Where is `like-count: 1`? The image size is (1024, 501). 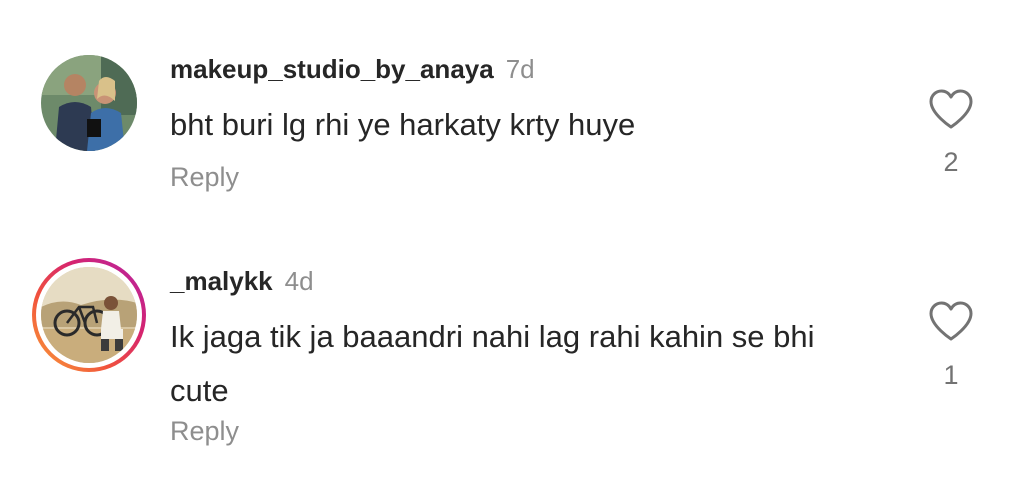 like-count: 1 is located at coordinates (951, 375).